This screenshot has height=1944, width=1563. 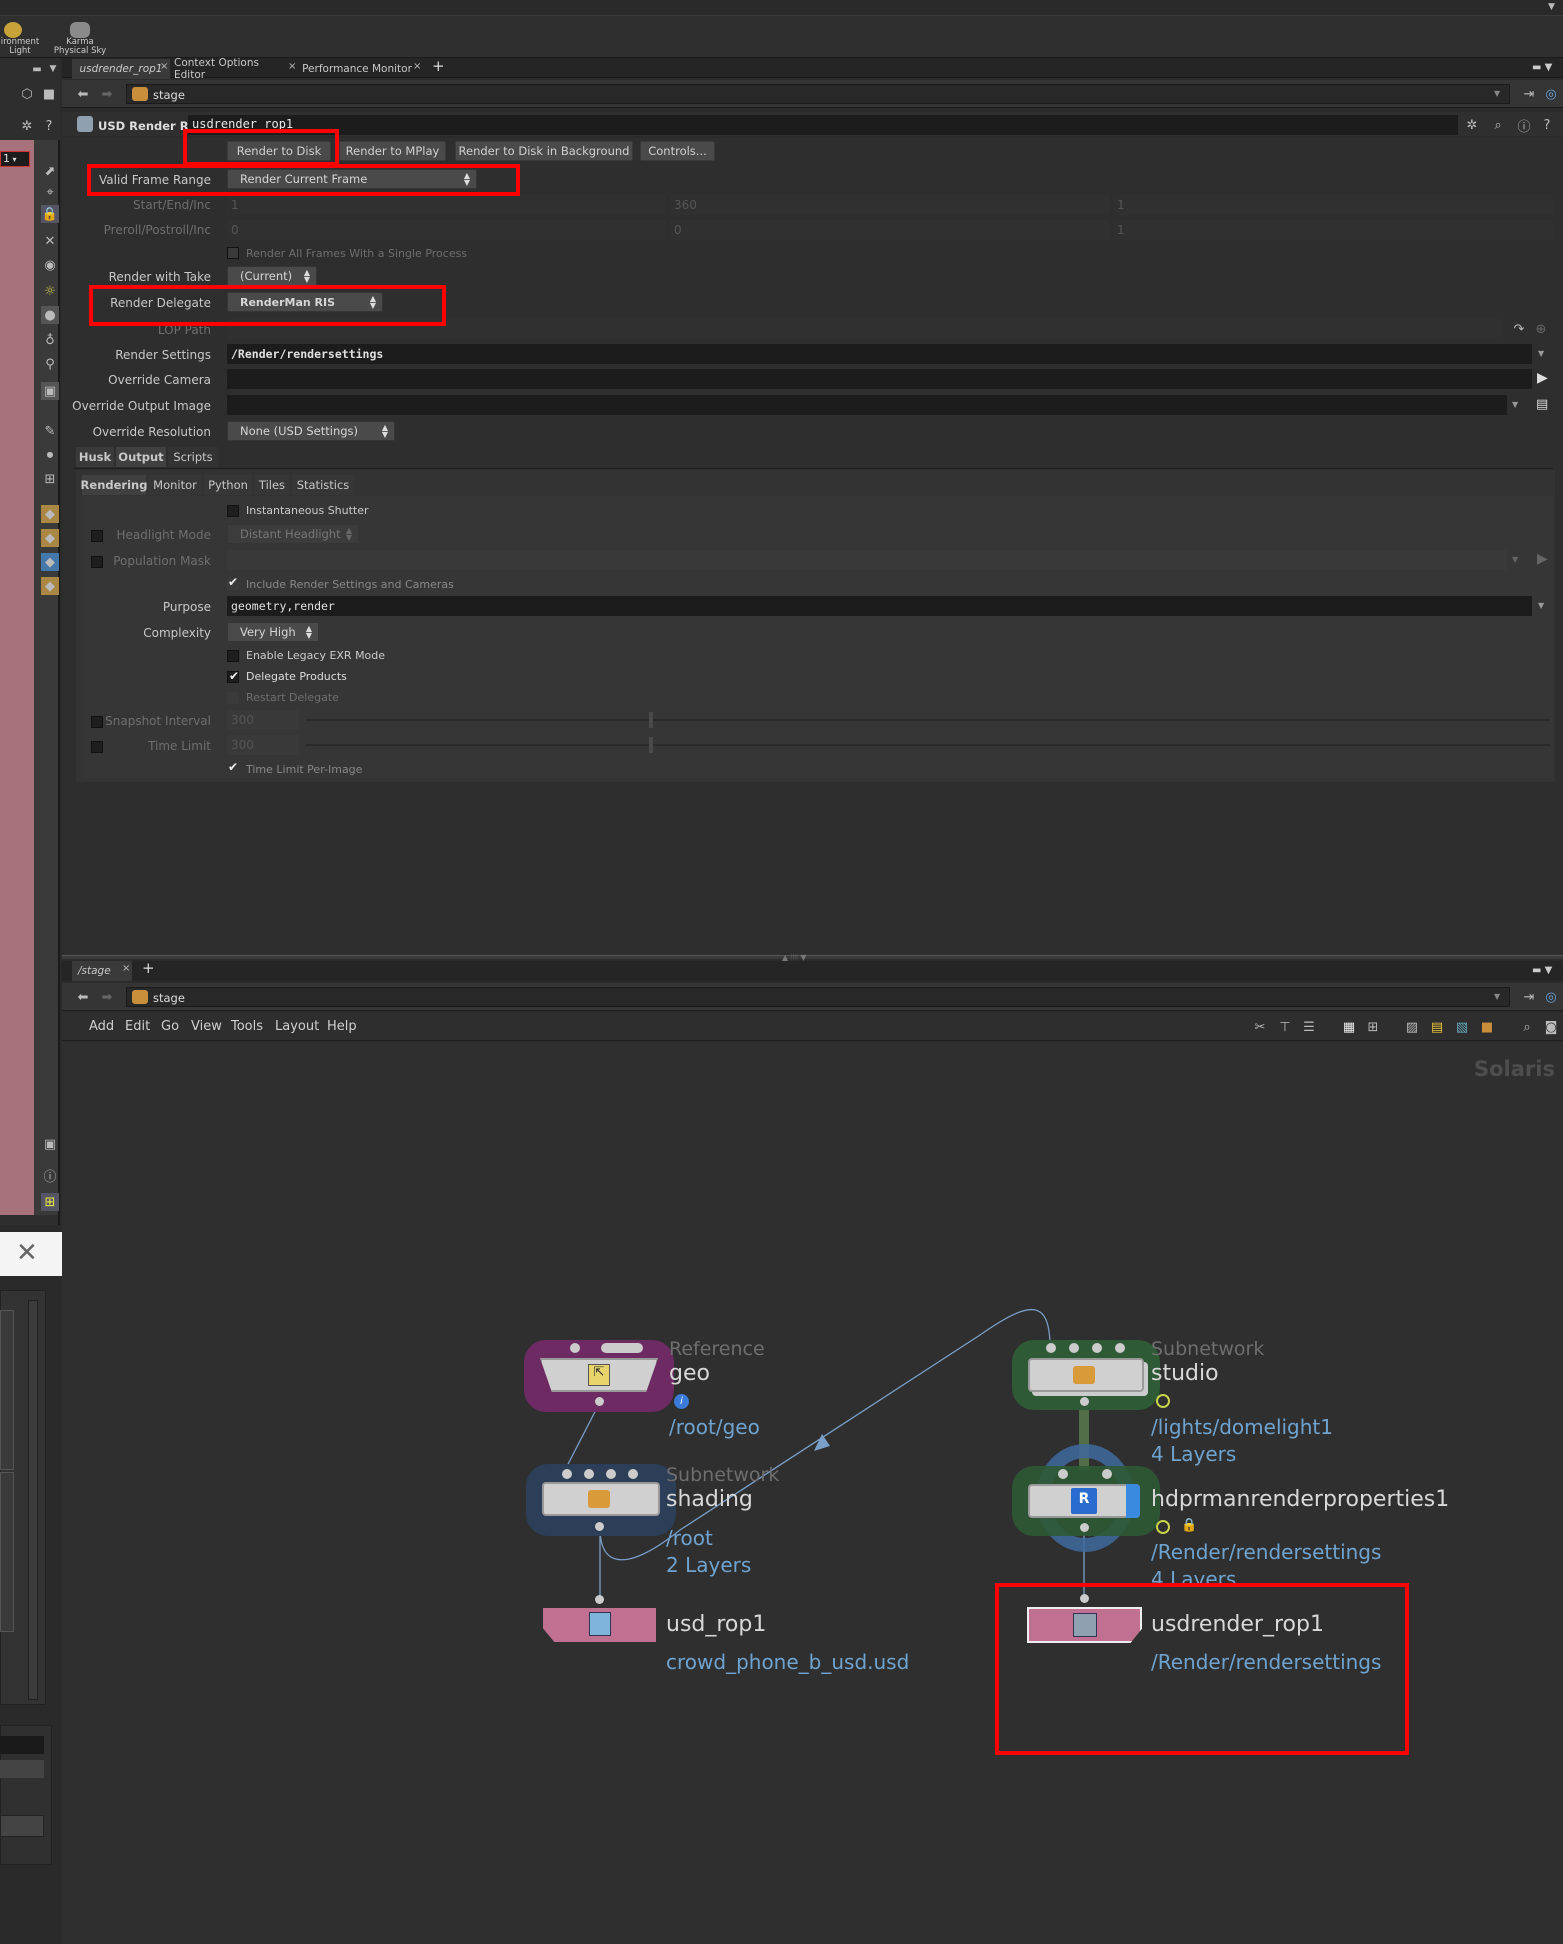 I want to click on shading-node-path: /root, so click(x=689, y=1538).